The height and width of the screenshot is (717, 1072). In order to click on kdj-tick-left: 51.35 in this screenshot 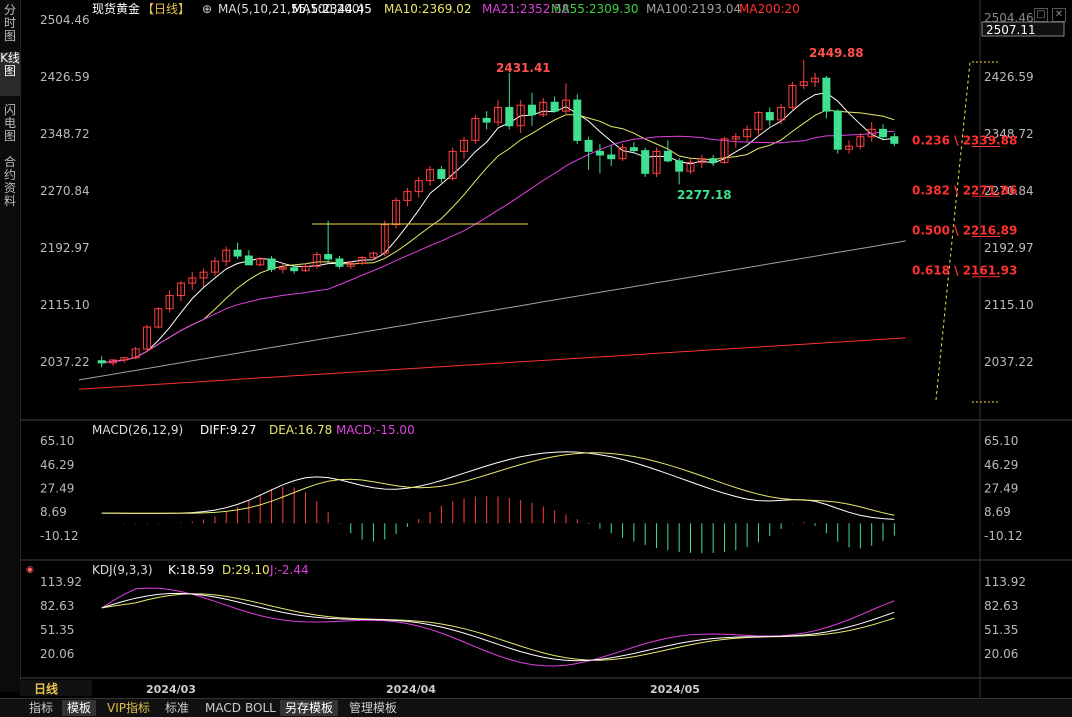, I will do `click(57, 630)`.